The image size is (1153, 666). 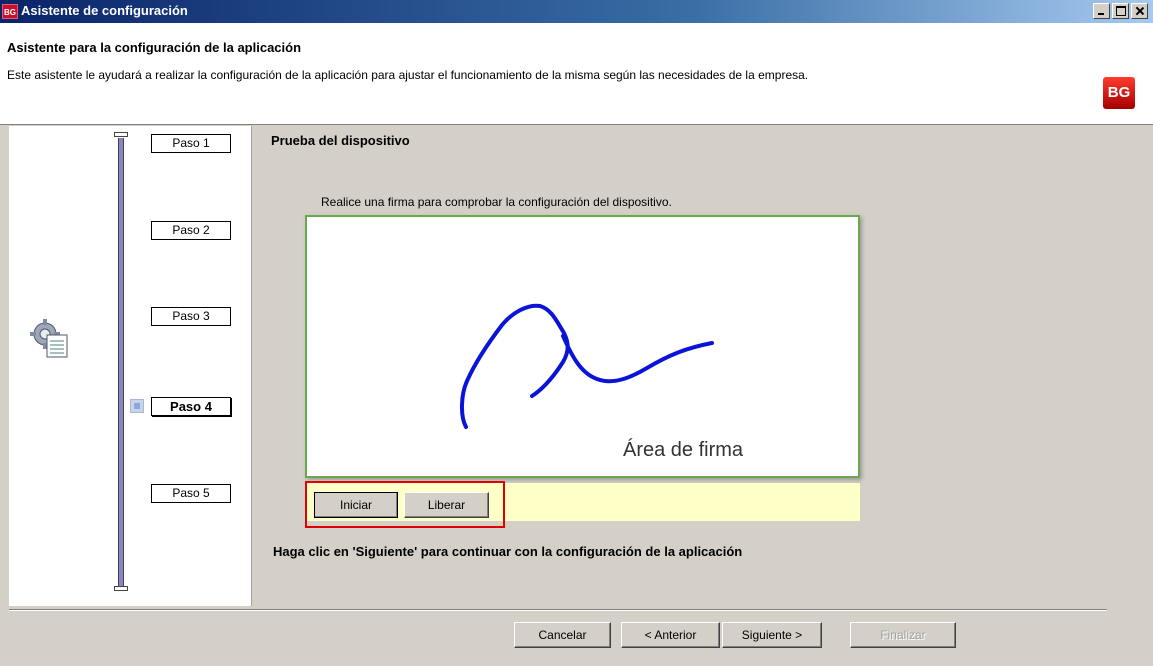 What do you see at coordinates (670, 635) in the screenshot?
I see `back-button: < Anterior` at bounding box center [670, 635].